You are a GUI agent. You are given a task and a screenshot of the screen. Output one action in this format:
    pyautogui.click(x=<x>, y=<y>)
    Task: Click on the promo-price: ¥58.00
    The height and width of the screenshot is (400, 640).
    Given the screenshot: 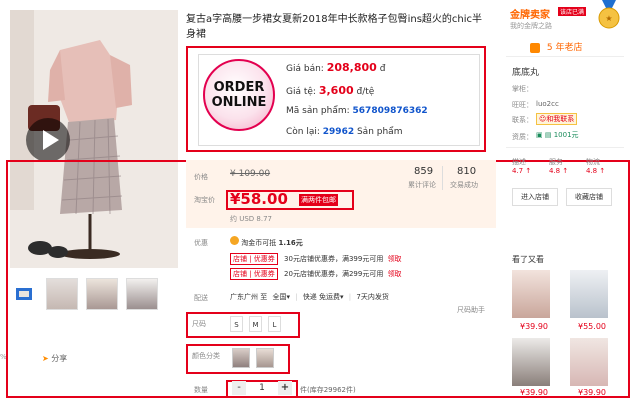 What is the action you would take?
    pyautogui.click(x=259, y=199)
    